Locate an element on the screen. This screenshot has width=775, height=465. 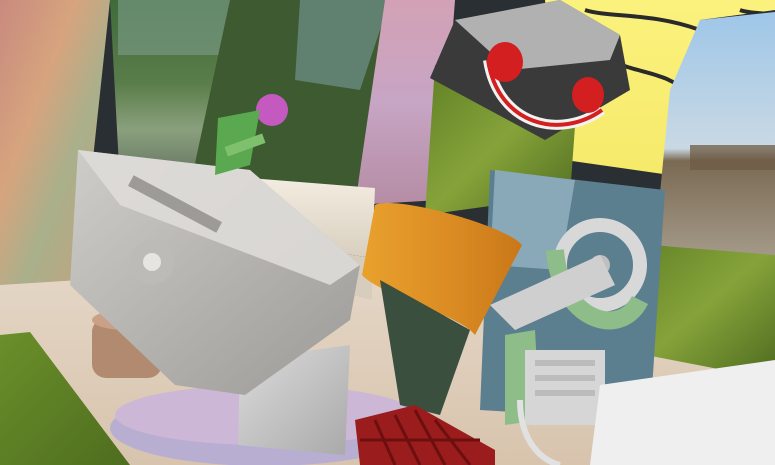
desert-rocks is located at coordinates (732, 157).